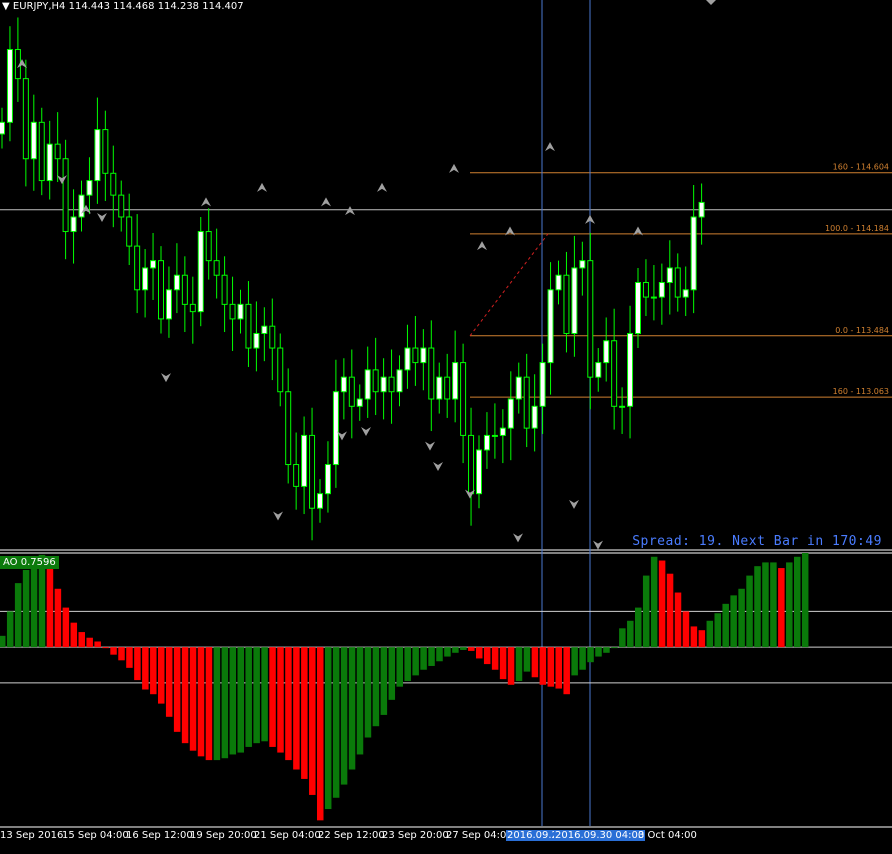  What do you see at coordinates (223, 6) in the screenshot?
I see `ohlc-close: 114.407` at bounding box center [223, 6].